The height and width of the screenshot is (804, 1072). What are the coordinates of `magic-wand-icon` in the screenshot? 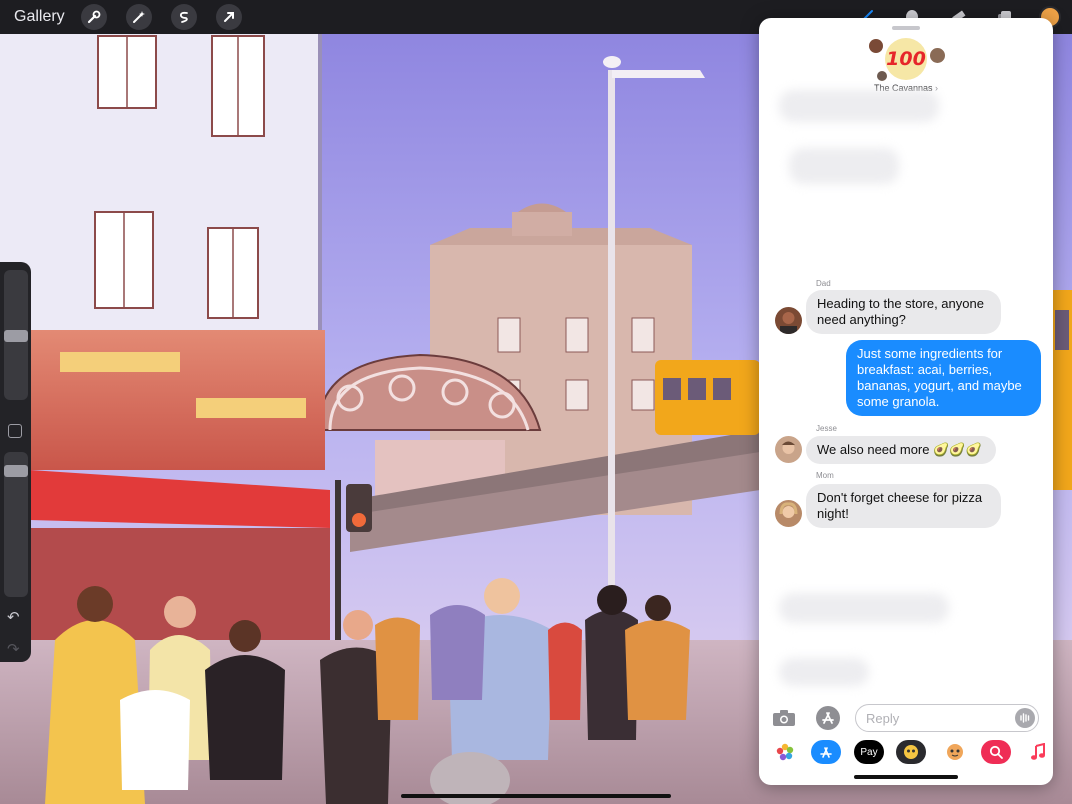 It's located at (138, 17).